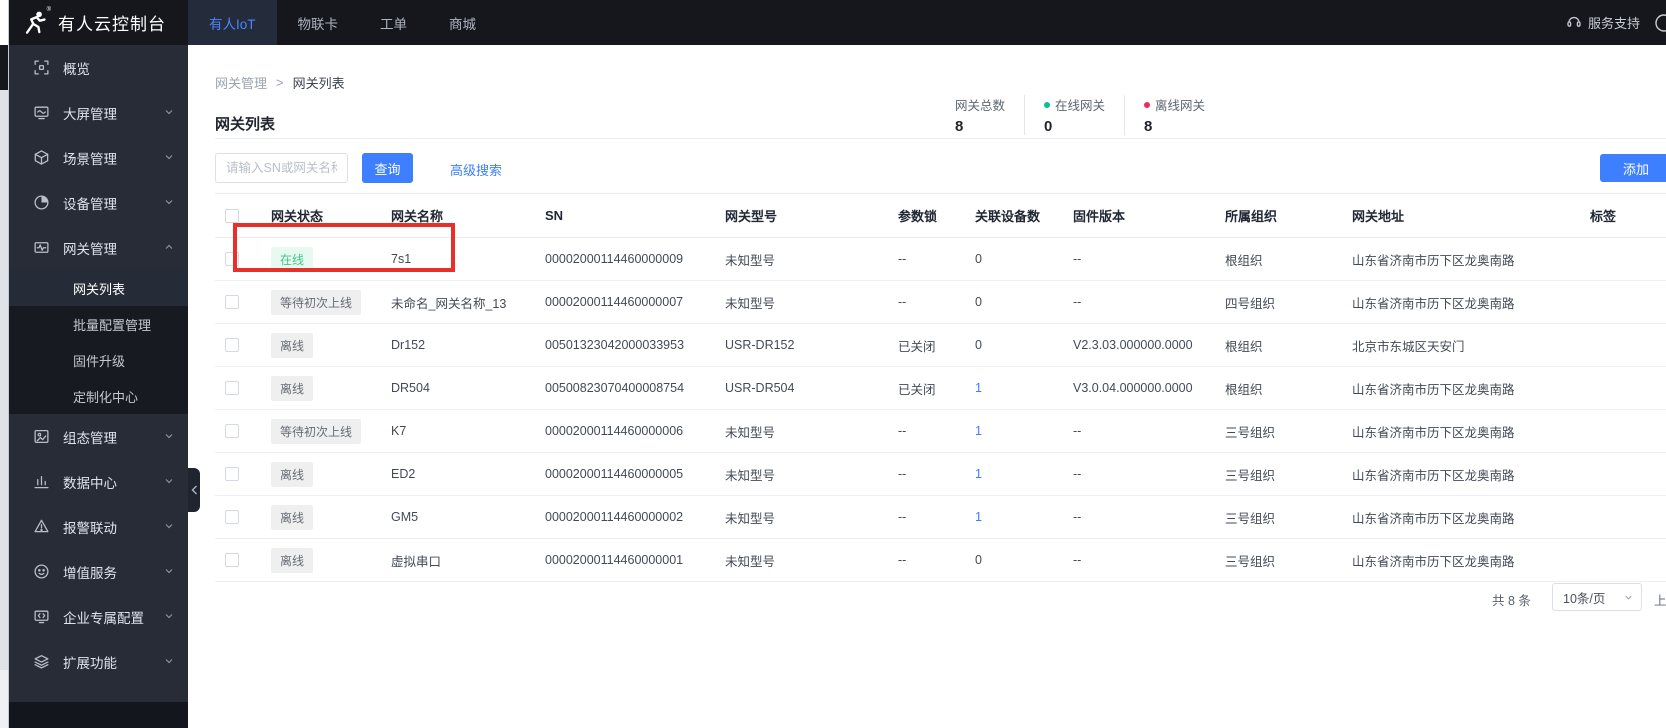  What do you see at coordinates (1471, 215) in the screenshot?
I see `column-header-网关地址: 网关地址` at bounding box center [1471, 215].